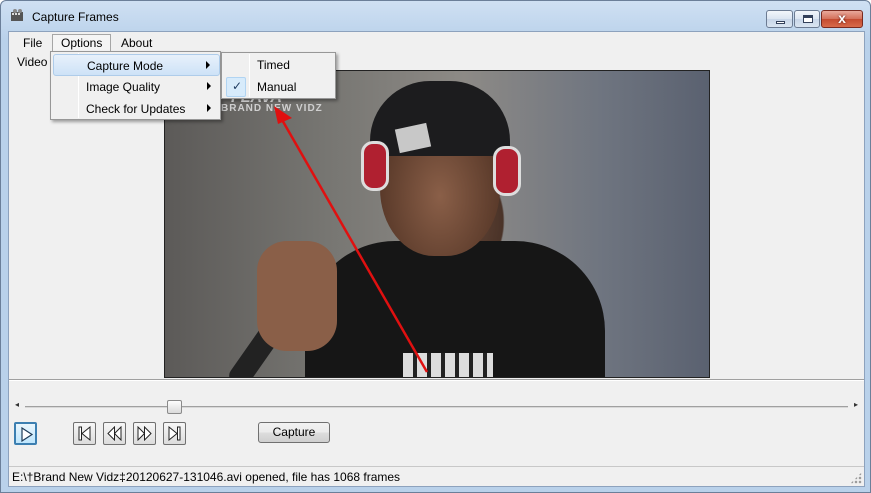  I want to click on maximize-button, so click(807, 19).